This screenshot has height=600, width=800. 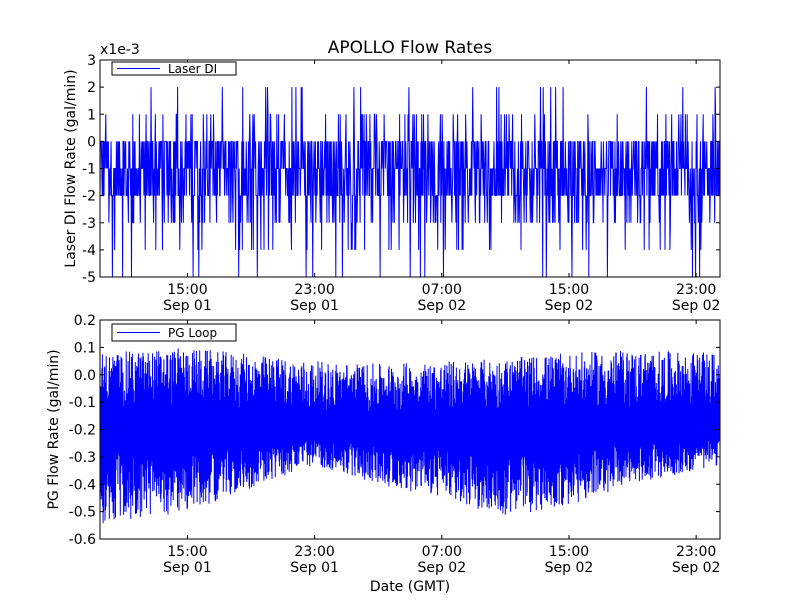 I want to click on y-tick-label: 3, so click(x=91, y=61).